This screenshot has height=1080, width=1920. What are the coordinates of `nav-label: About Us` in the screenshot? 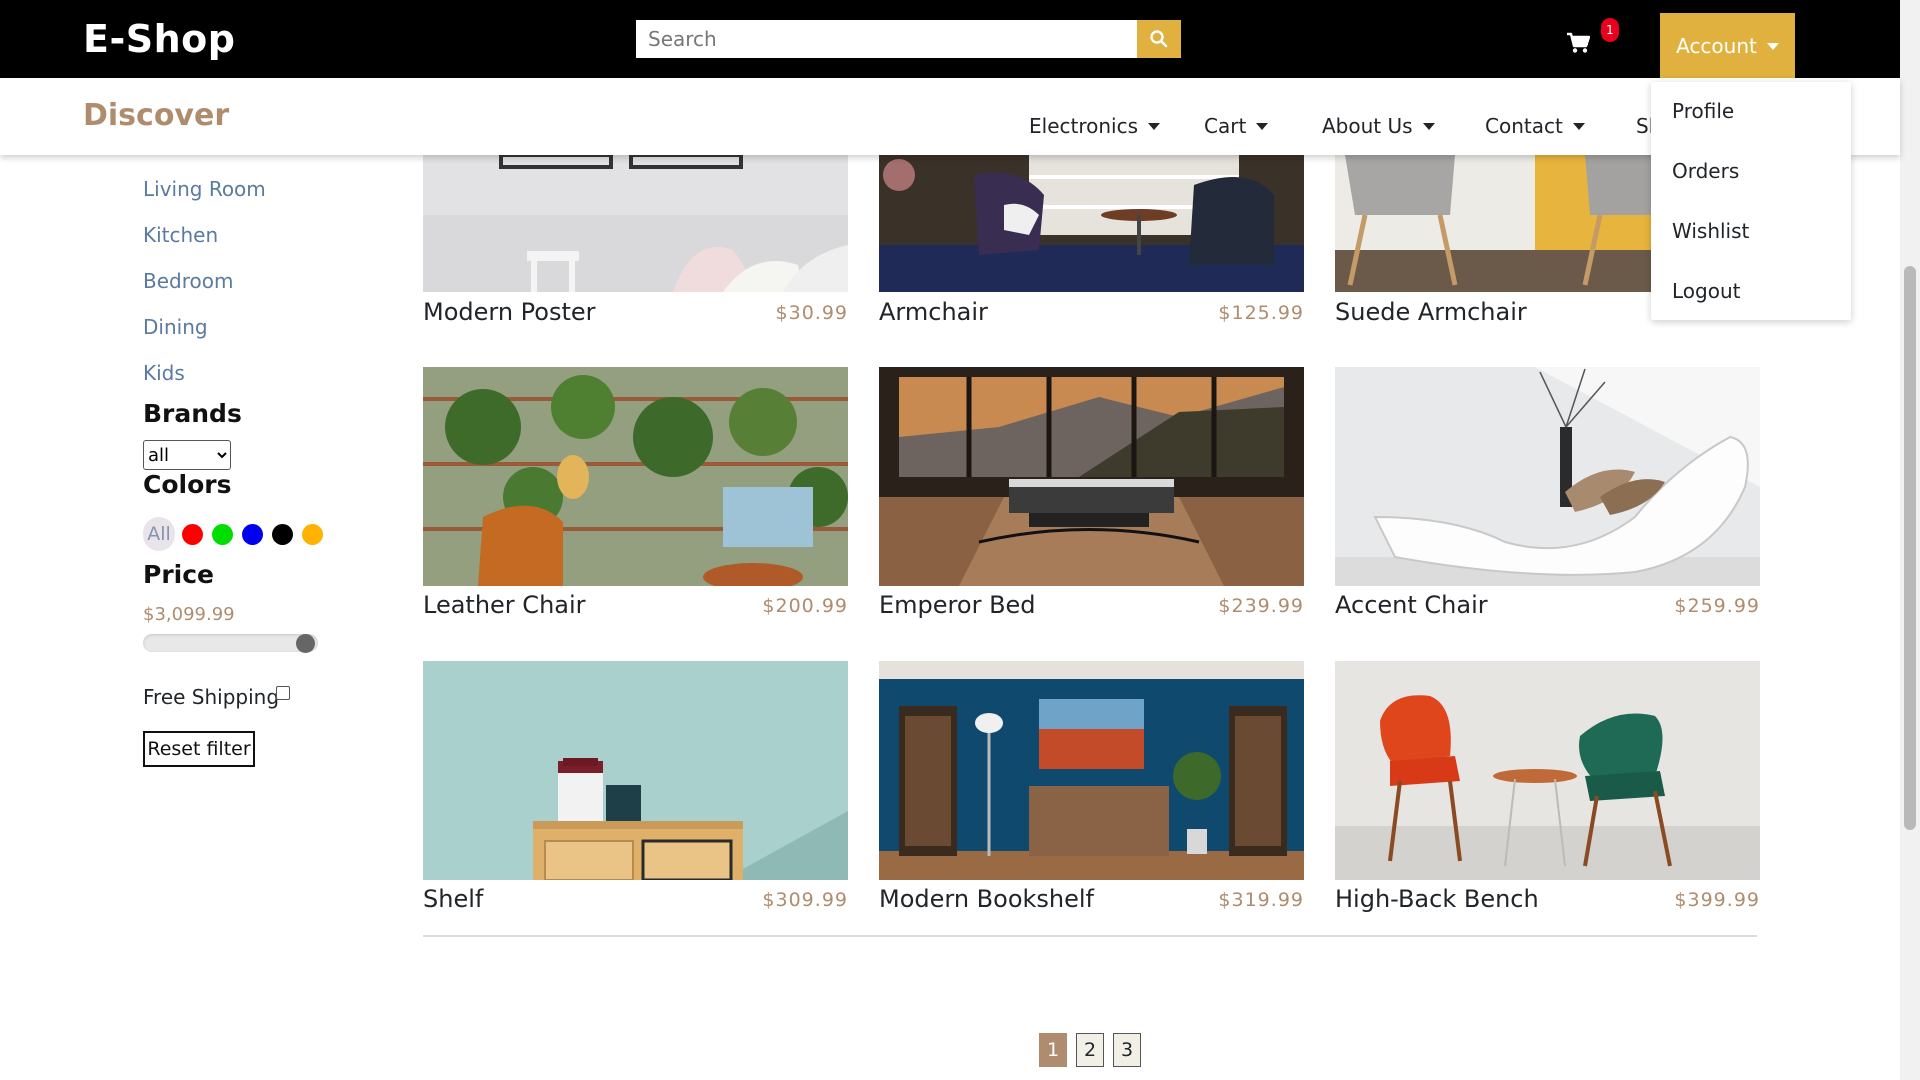 It's located at (1367, 126).